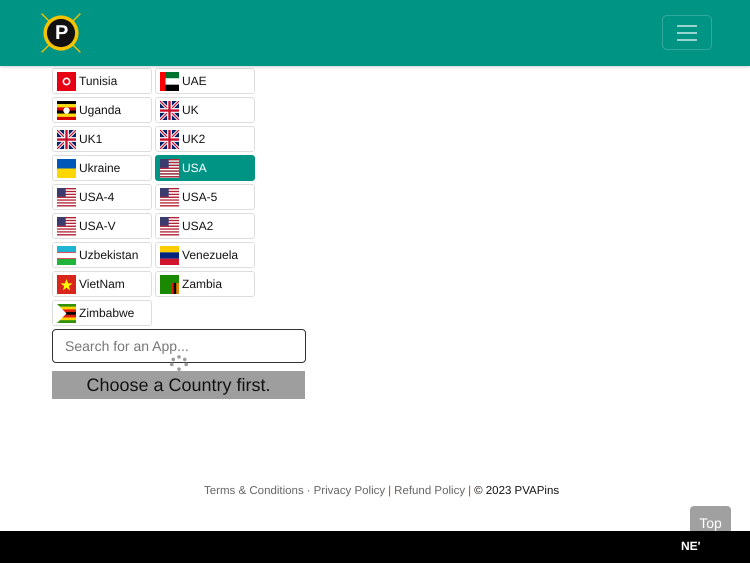 Image resolution: width=750 pixels, height=563 pixels. What do you see at coordinates (691, 546) in the screenshot?
I see `bottom-bar-text: NE'` at bounding box center [691, 546].